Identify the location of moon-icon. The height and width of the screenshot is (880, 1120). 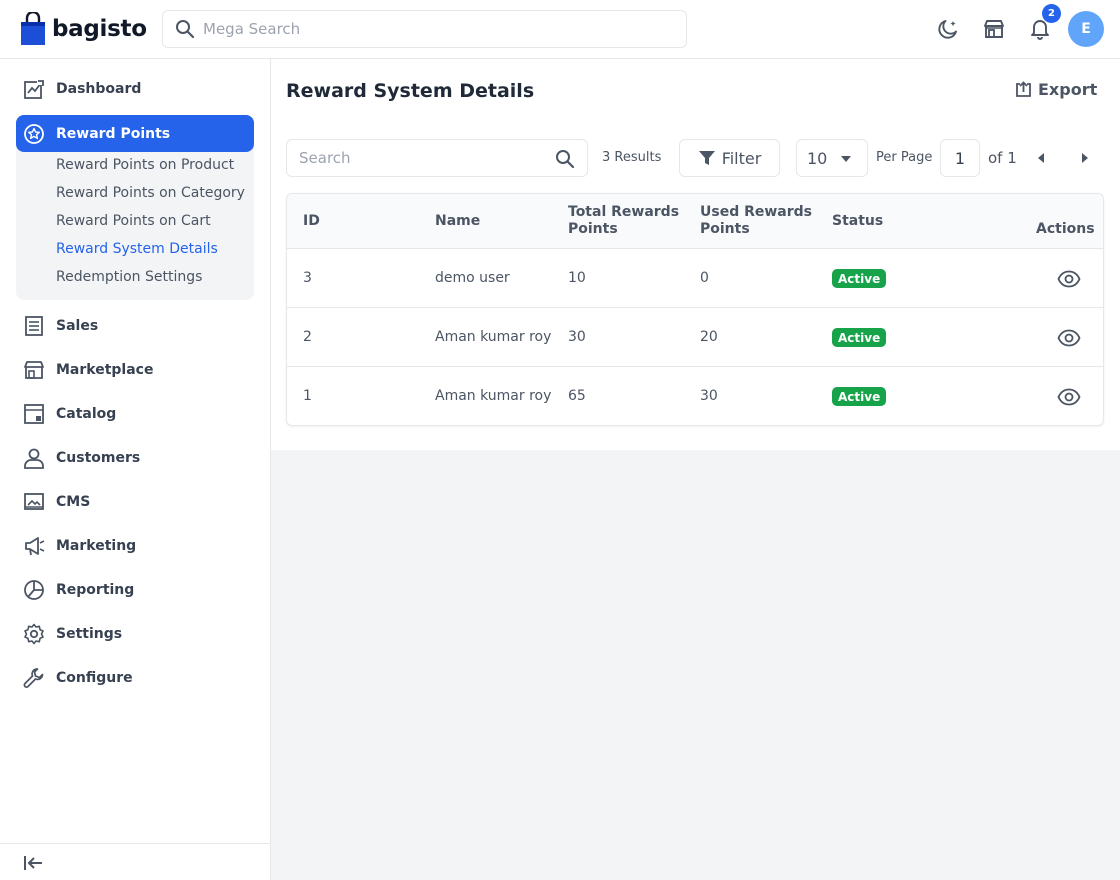
(948, 29).